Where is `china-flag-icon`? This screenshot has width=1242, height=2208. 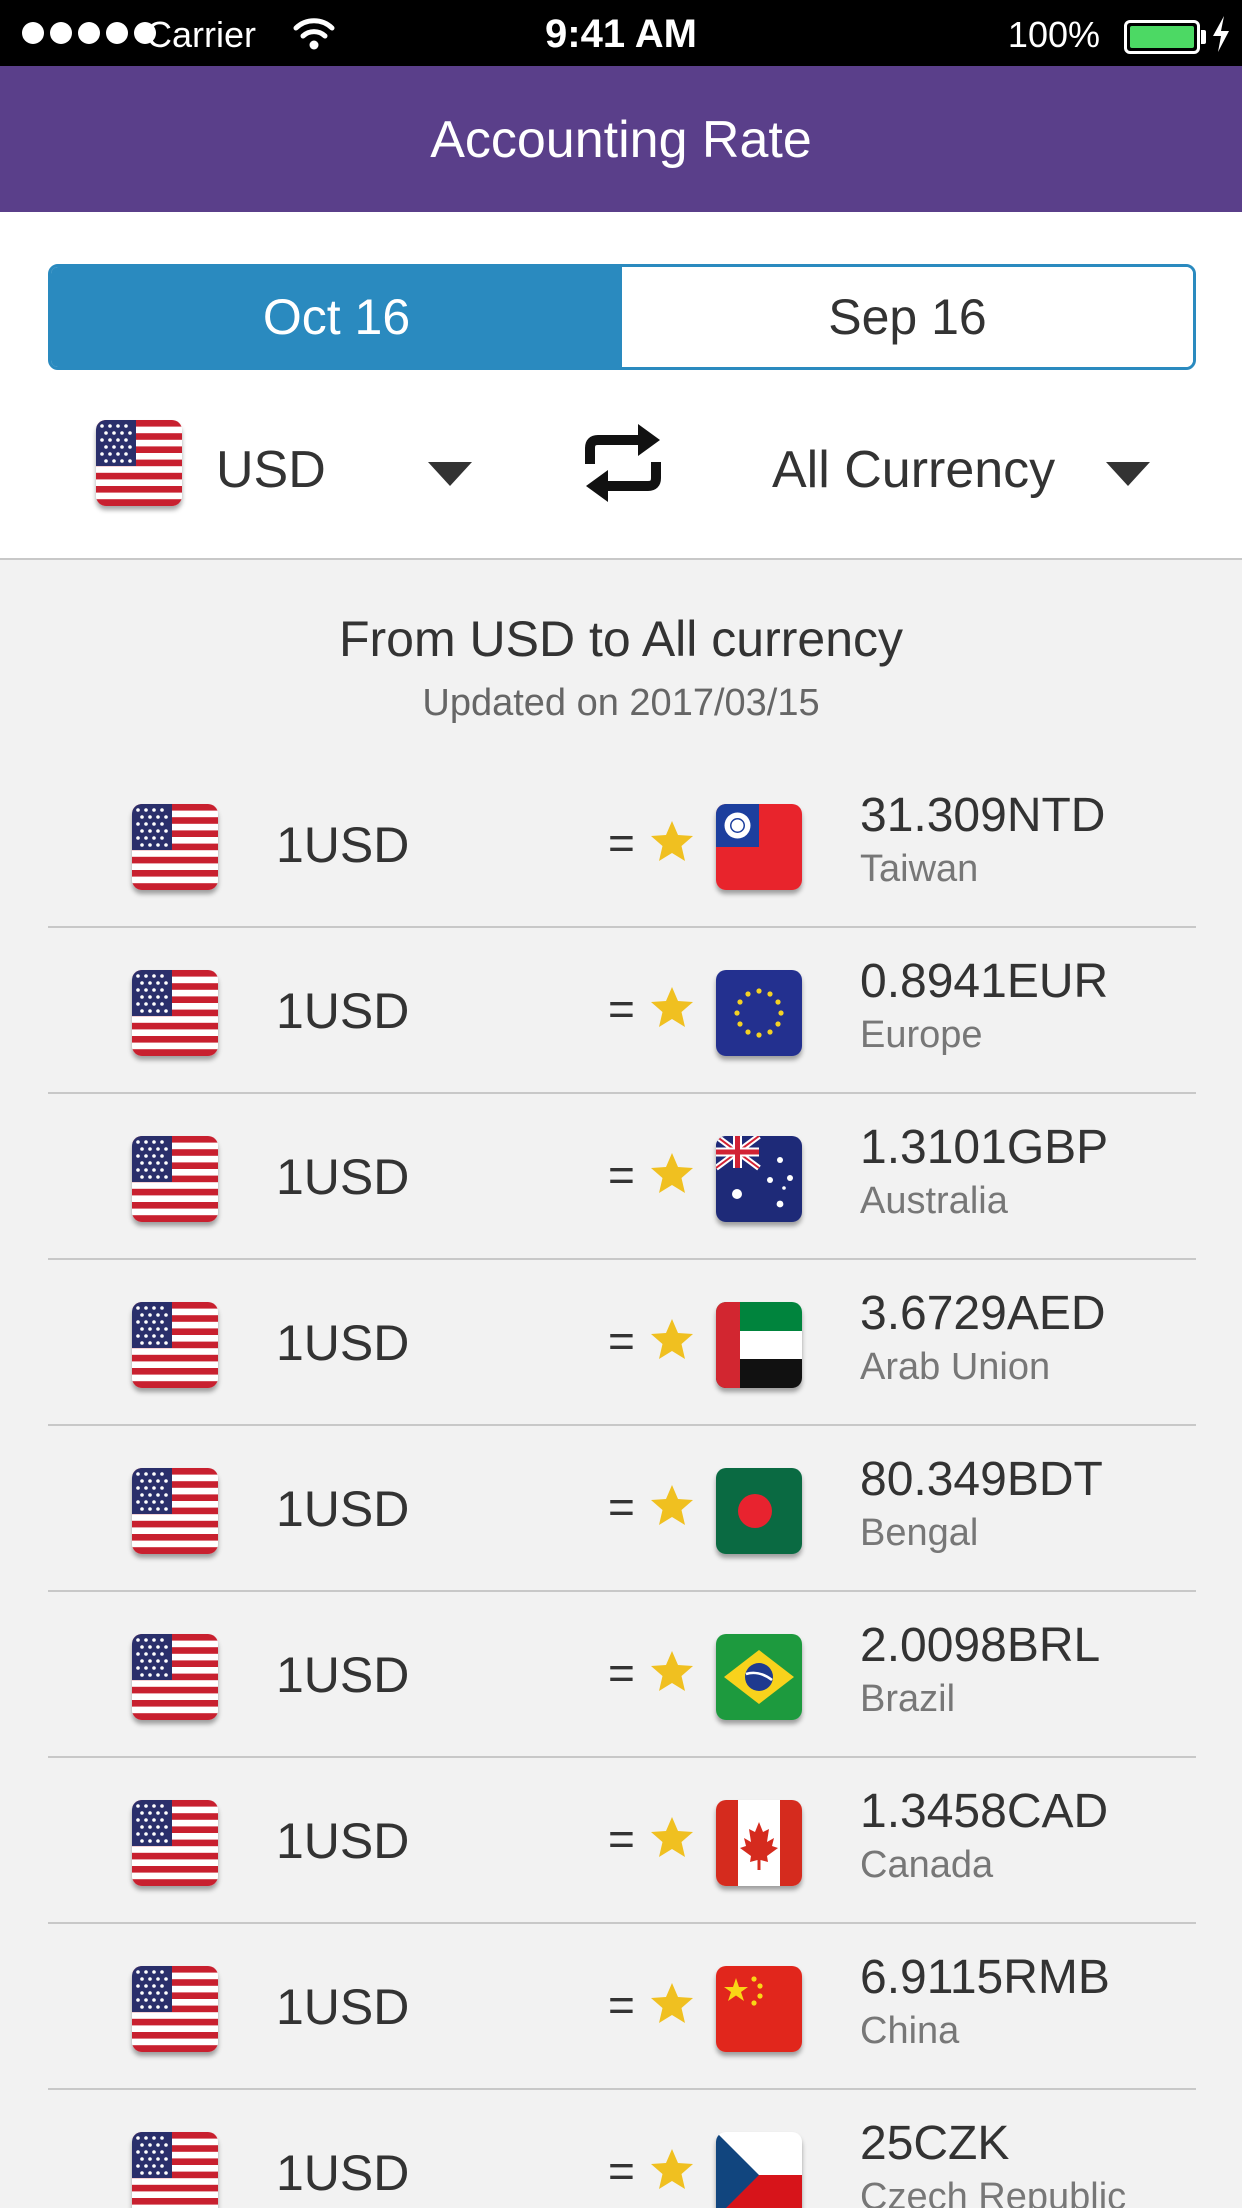 china-flag-icon is located at coordinates (759, 2009).